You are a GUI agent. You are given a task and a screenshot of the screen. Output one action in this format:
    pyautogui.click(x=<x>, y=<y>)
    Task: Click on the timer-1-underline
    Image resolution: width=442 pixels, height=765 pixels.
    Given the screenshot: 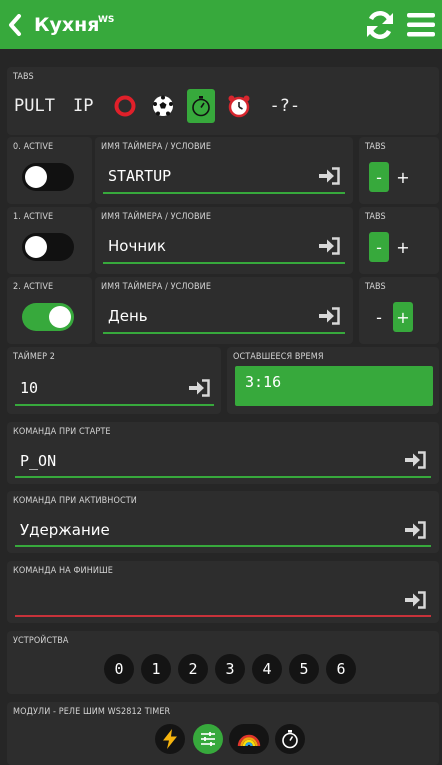 What is the action you would take?
    pyautogui.click(x=224, y=263)
    